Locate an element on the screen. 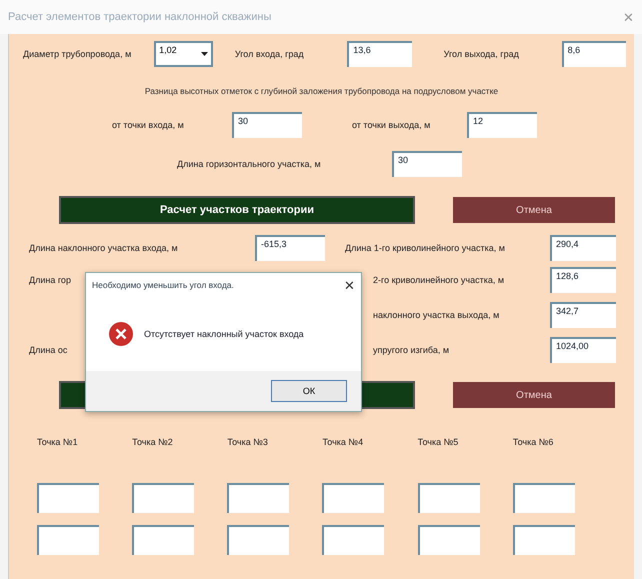 Image resolution: width=642 pixels, height=579 pixels. entry-angle-field: 13,6 is located at coordinates (379, 54).